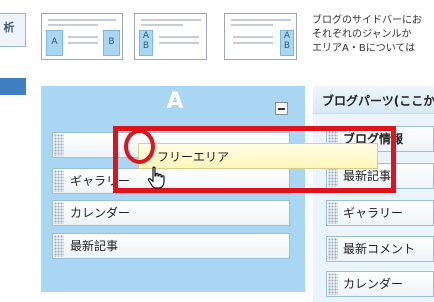 The width and height of the screenshot is (434, 302). What do you see at coordinates (94, 246) in the screenshot?
I see `area-a-item-label: 最新記事` at bounding box center [94, 246].